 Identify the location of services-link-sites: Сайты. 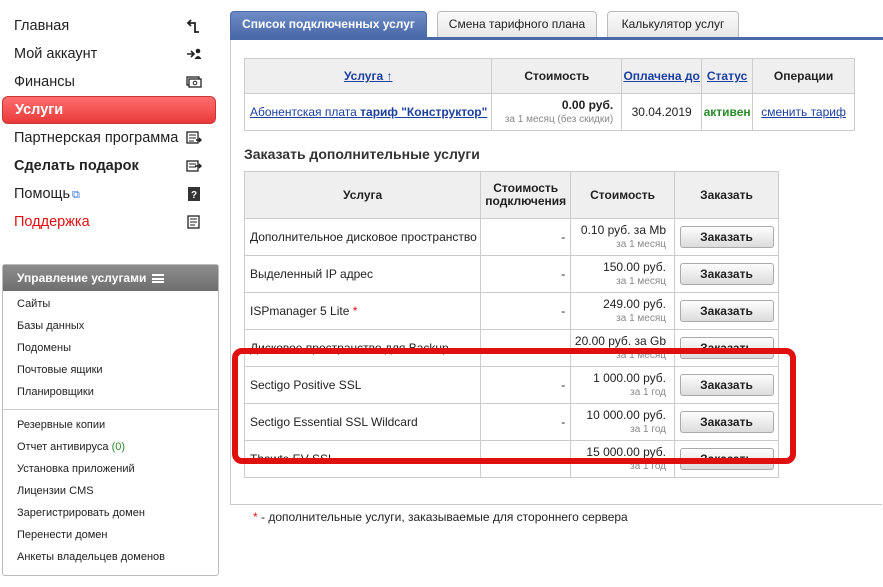
(110, 304).